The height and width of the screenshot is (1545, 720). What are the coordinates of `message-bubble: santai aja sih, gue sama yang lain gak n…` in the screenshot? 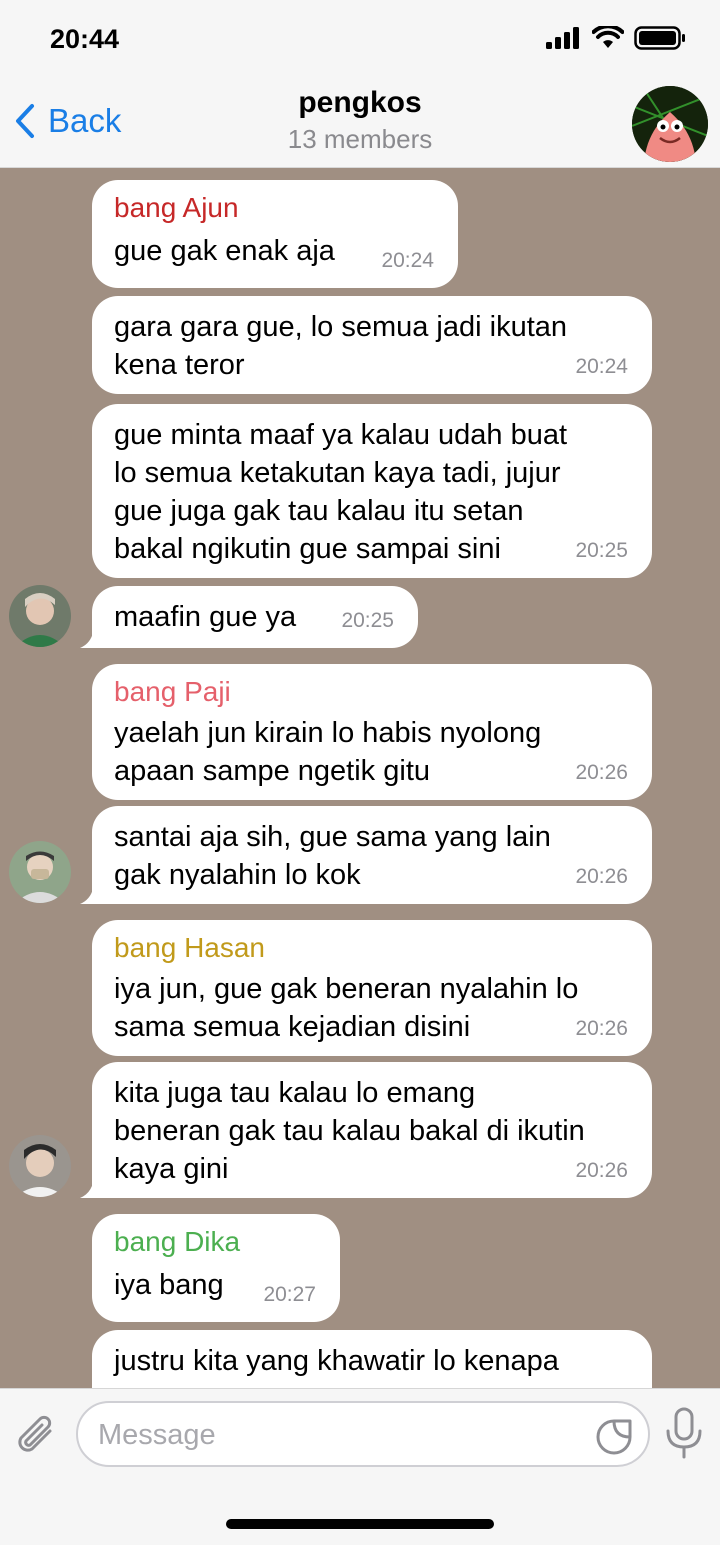 It's located at (372, 855).